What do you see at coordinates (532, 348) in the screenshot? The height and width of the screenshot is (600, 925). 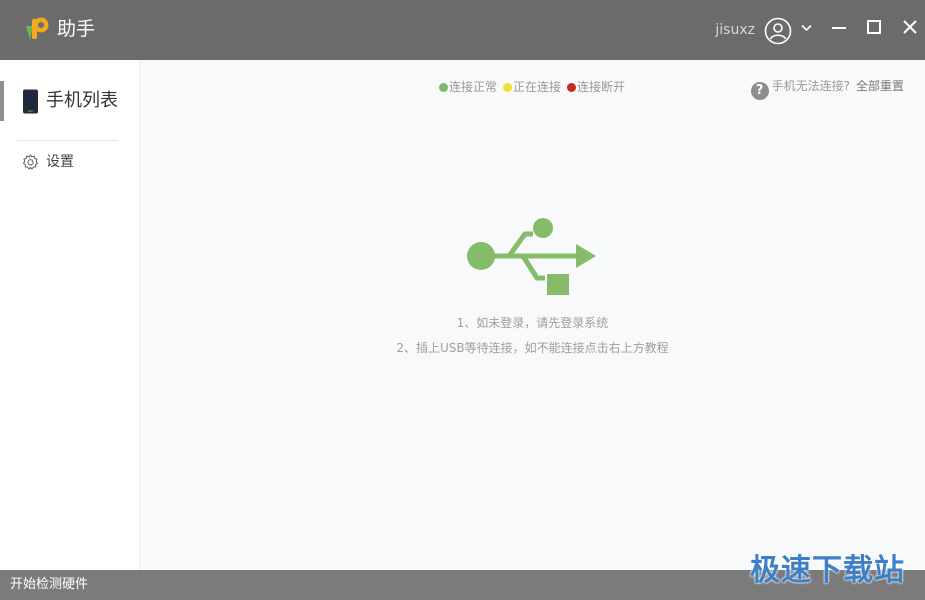 I see `instruction-line-2: 2、插上USB等待连接，如不能连接点击右上方教程` at bounding box center [532, 348].